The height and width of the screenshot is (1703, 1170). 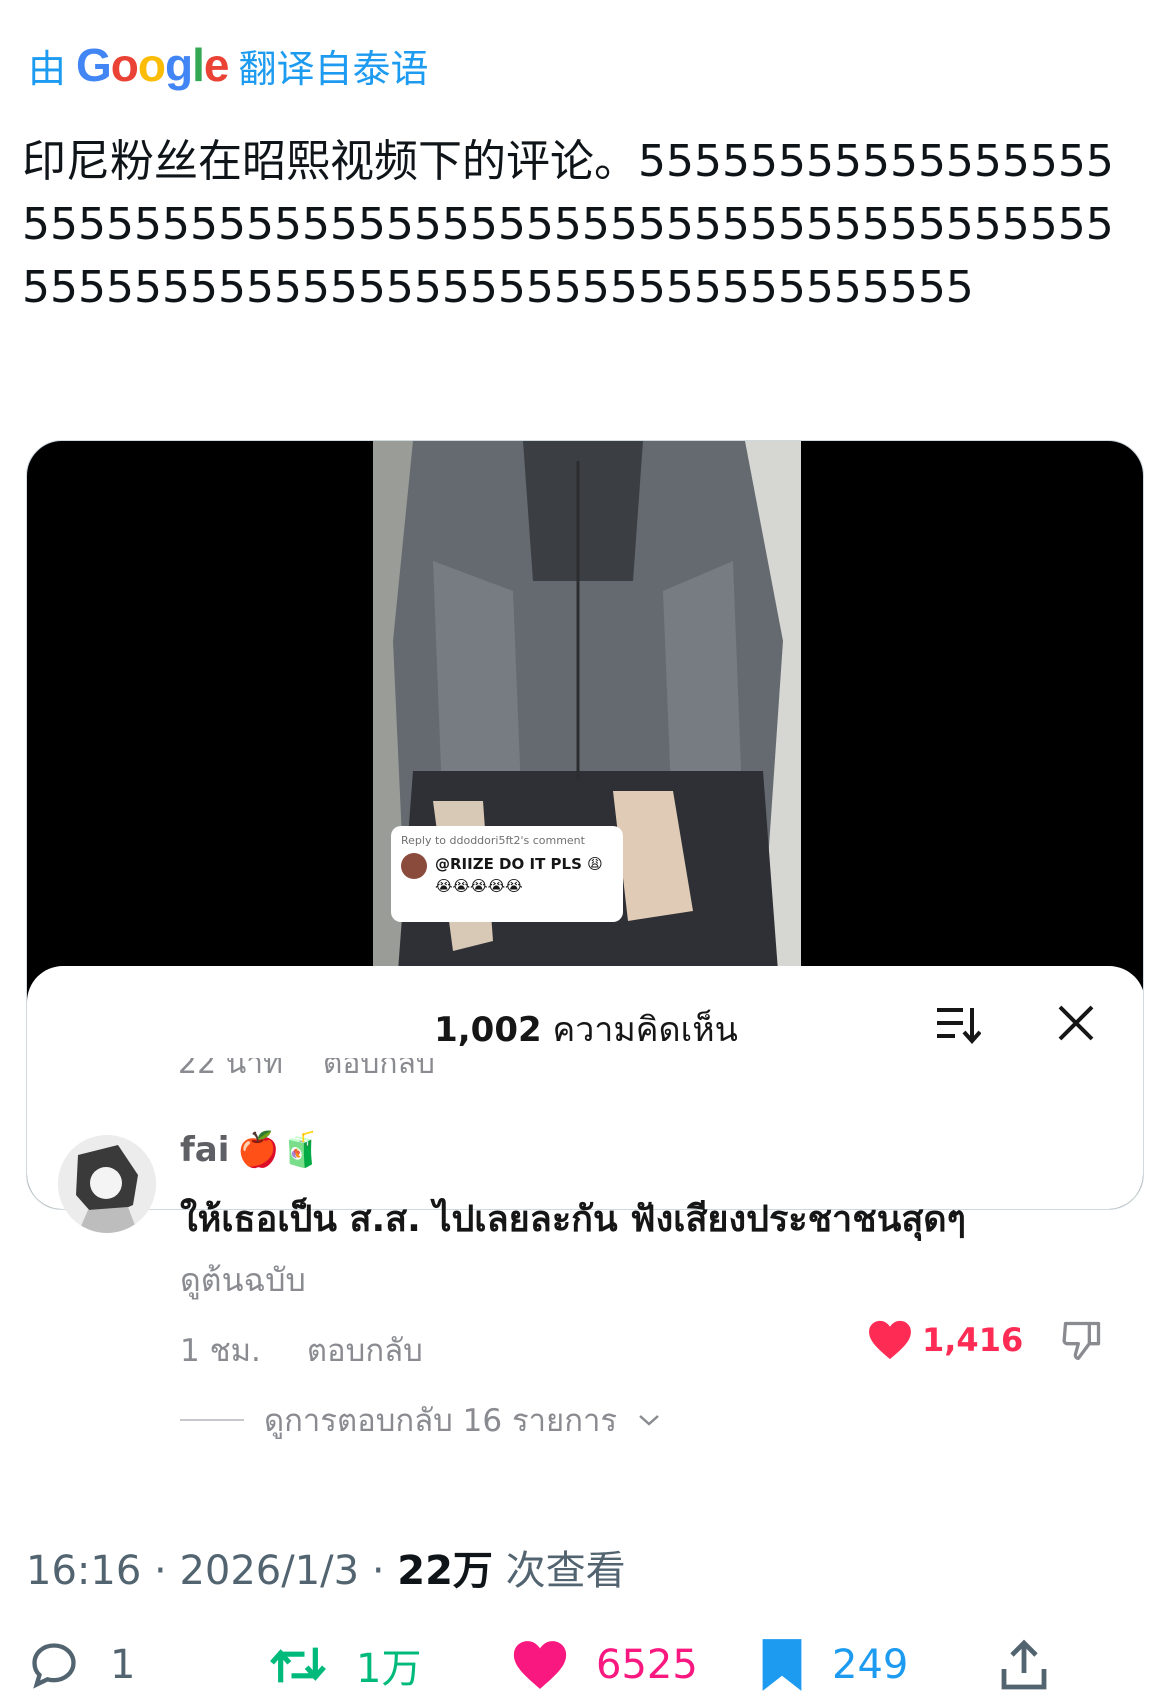 What do you see at coordinates (1076, 1023) in the screenshot?
I see `close-icon` at bounding box center [1076, 1023].